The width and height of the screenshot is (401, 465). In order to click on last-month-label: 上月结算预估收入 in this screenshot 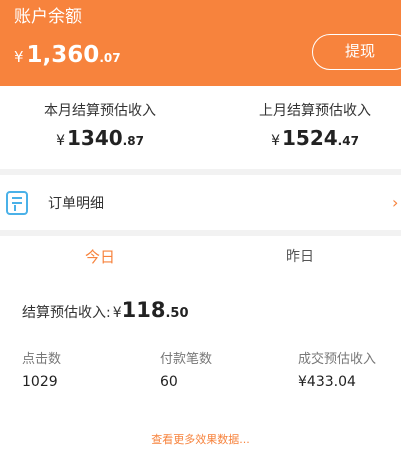, I will do `click(315, 111)`.